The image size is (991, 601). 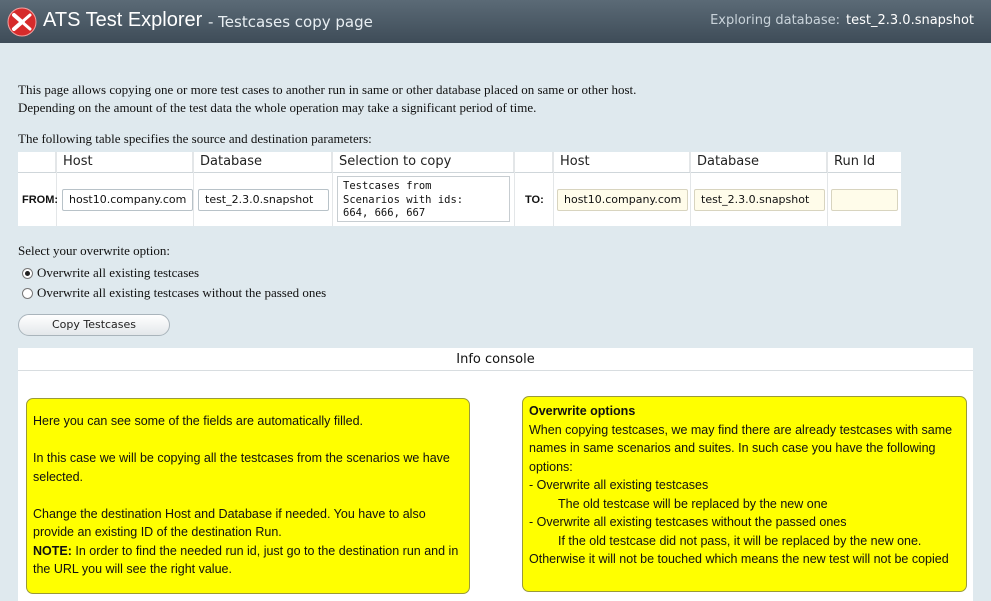 What do you see at coordinates (759, 200) in the screenshot?
I see `destination-database-input: test_2.3.0.snapshot` at bounding box center [759, 200].